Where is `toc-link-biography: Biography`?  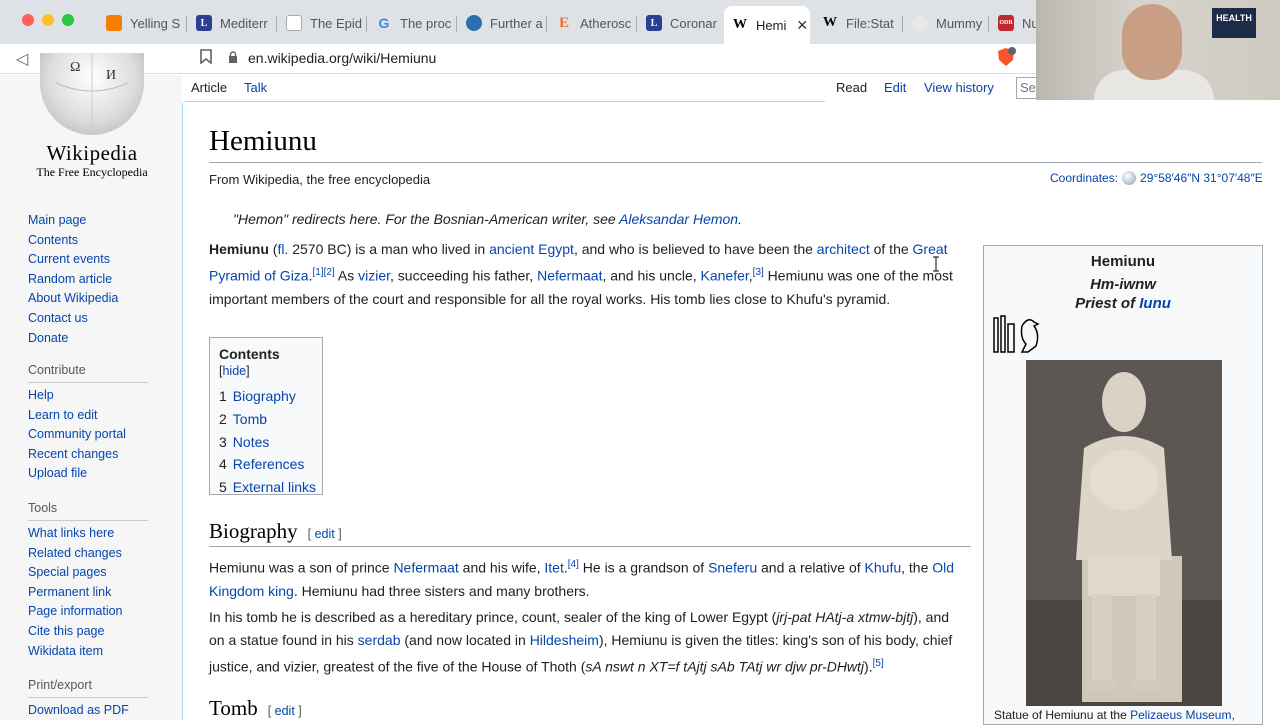 toc-link-biography: Biography is located at coordinates (264, 396).